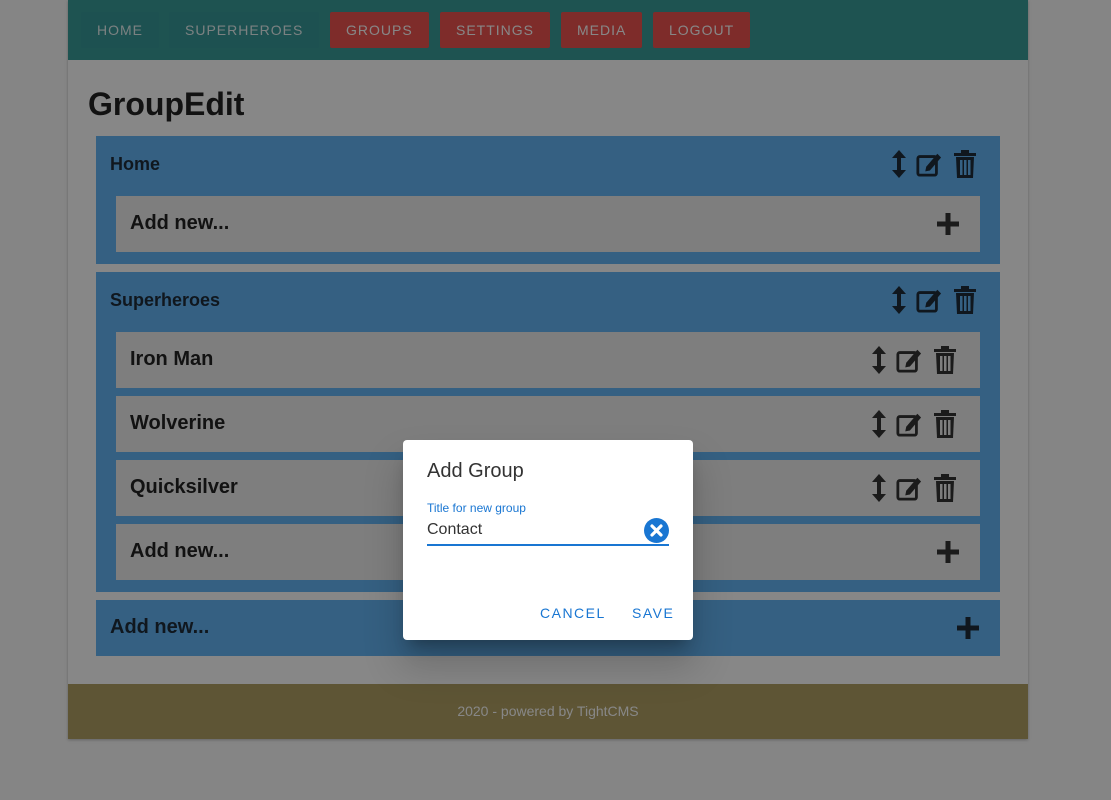 The width and height of the screenshot is (1111, 800). What do you see at coordinates (548, 545) in the screenshot?
I see `field-underline` at bounding box center [548, 545].